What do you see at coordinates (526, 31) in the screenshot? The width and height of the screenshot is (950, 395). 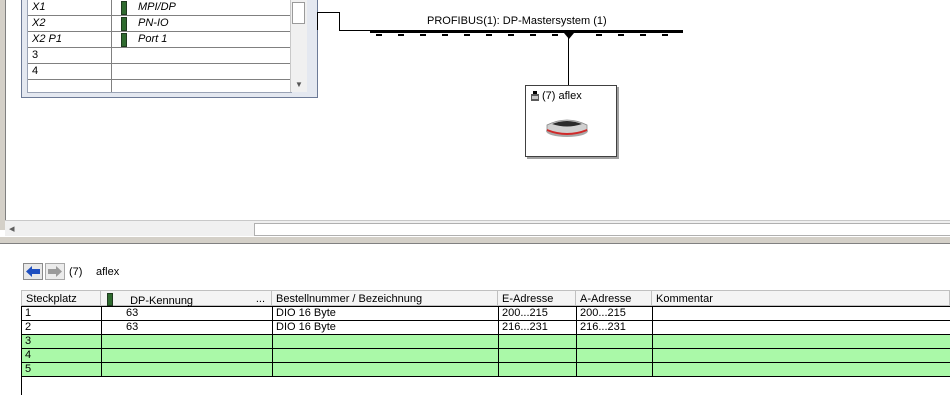 I see `profibus-line` at bounding box center [526, 31].